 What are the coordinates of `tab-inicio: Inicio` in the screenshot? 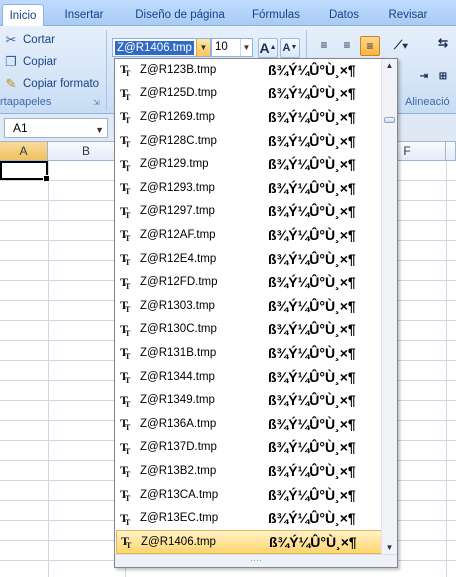 It's located at (23, 15).